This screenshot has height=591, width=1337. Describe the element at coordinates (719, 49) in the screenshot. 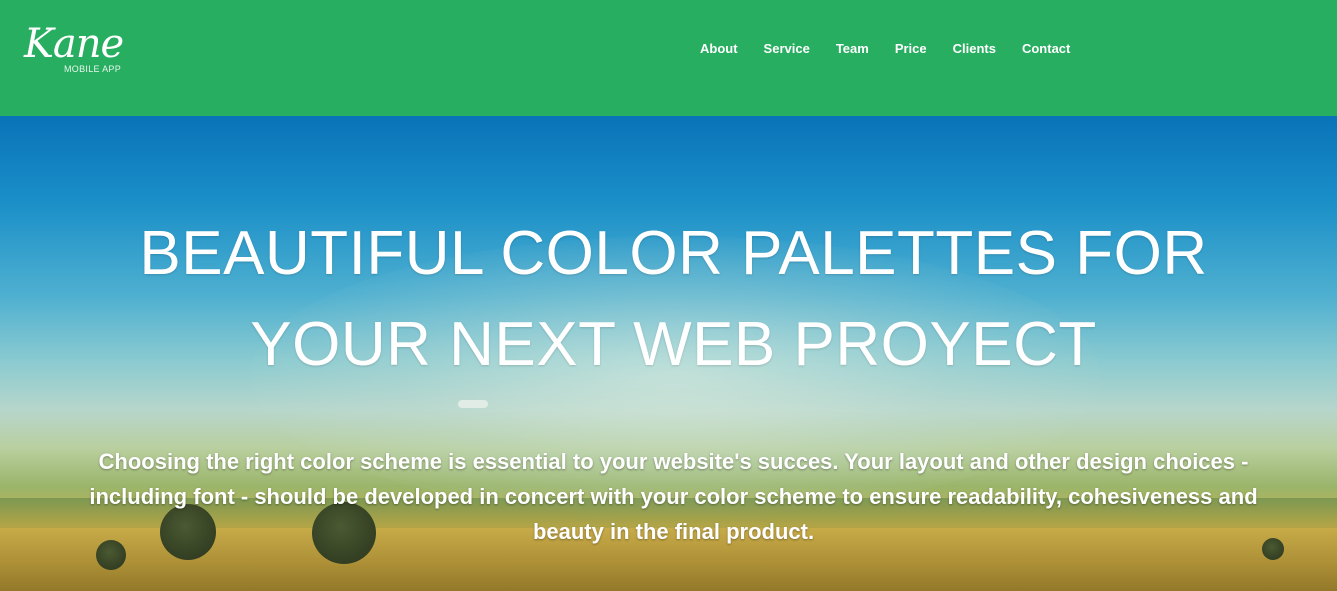

I see `nav-link-about: About` at that location.